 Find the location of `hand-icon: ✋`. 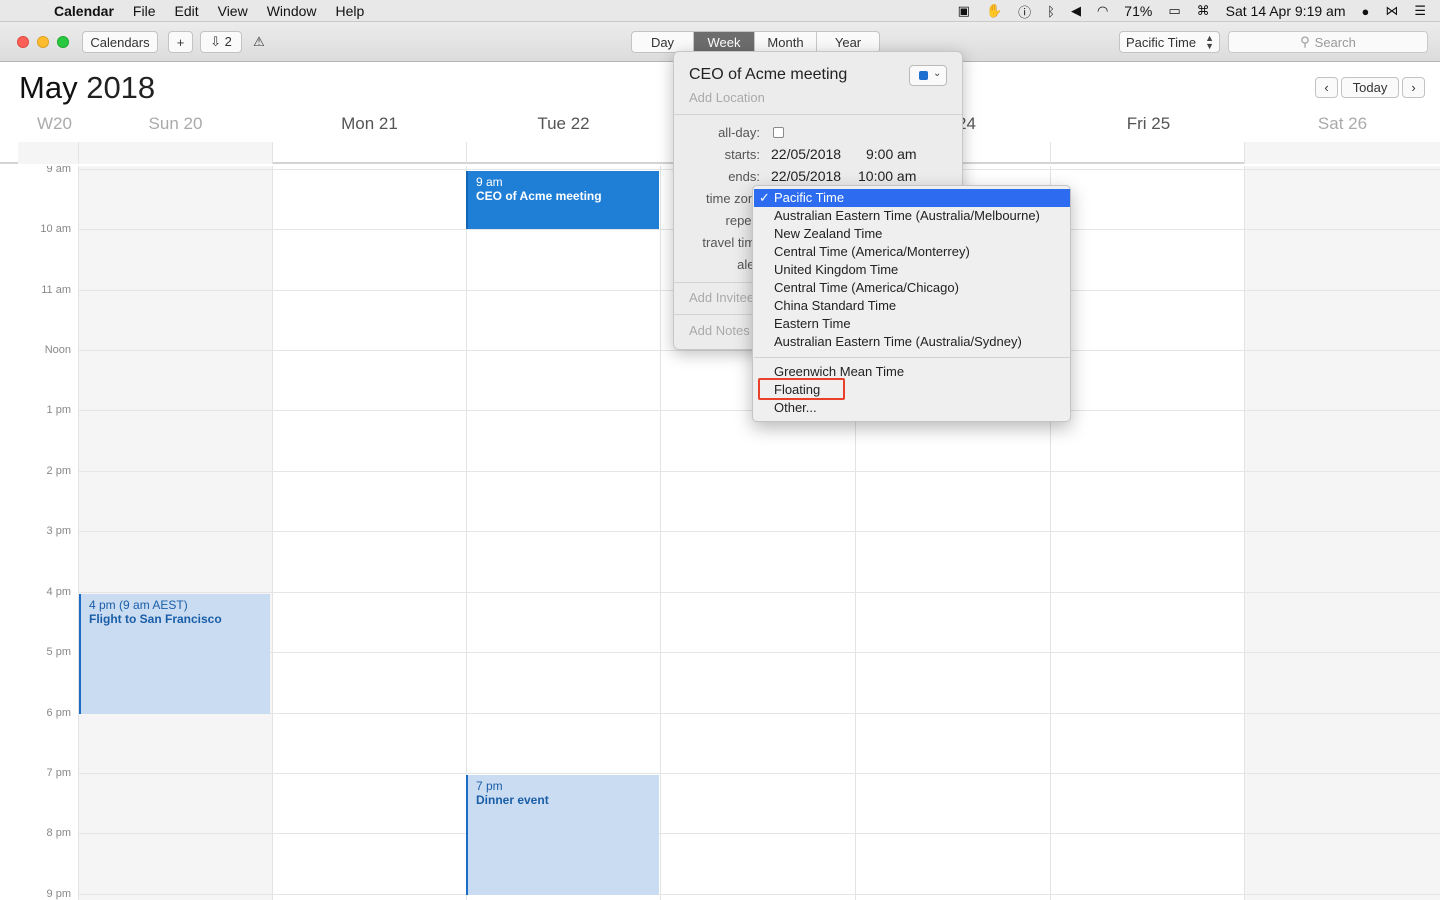

hand-icon: ✋ is located at coordinates (994, 11).